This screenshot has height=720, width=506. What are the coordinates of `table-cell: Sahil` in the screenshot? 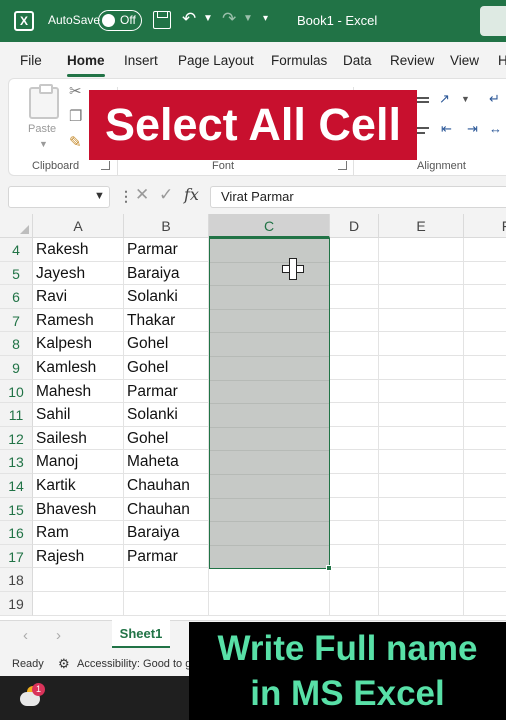 It's located at (78, 415).